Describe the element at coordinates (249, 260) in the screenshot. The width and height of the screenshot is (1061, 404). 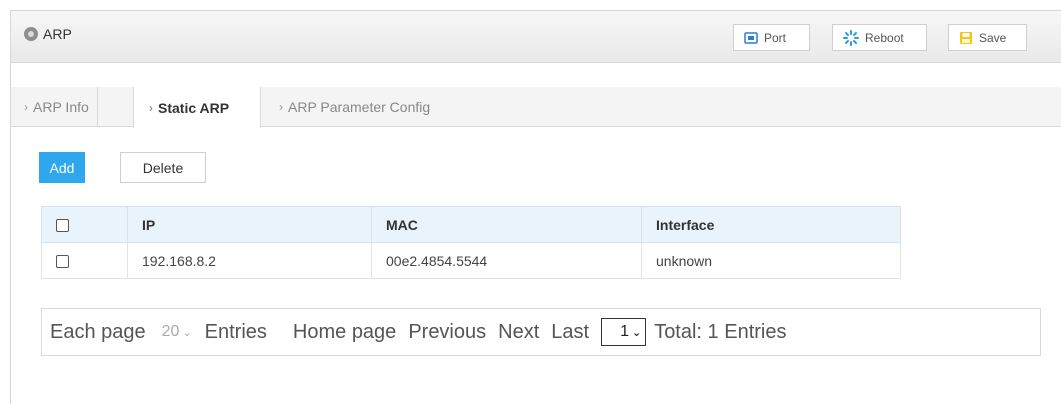
I see `cell-ip: 192.168.8.2` at that location.